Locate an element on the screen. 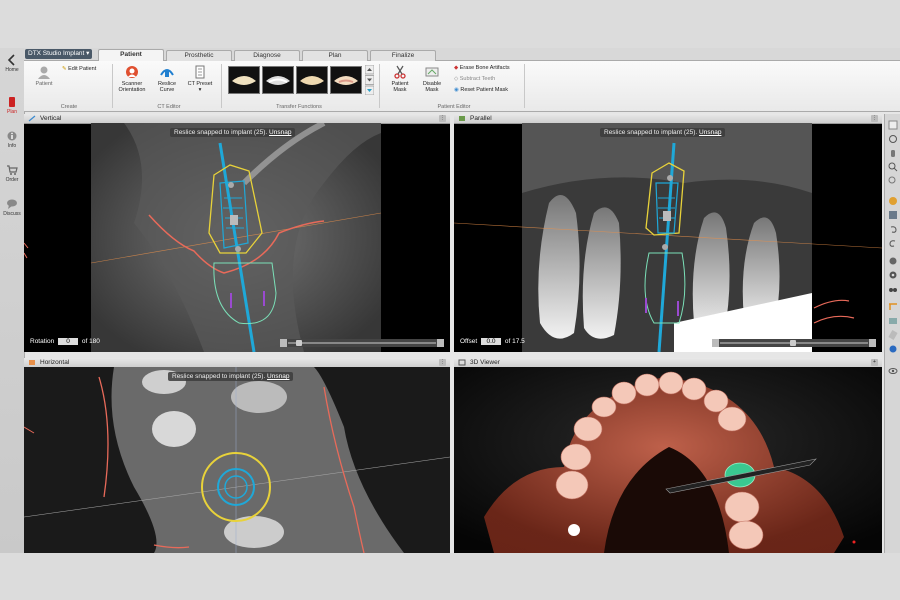 The height and width of the screenshot is (600, 900). offset-slider is located at coordinates (794, 343).